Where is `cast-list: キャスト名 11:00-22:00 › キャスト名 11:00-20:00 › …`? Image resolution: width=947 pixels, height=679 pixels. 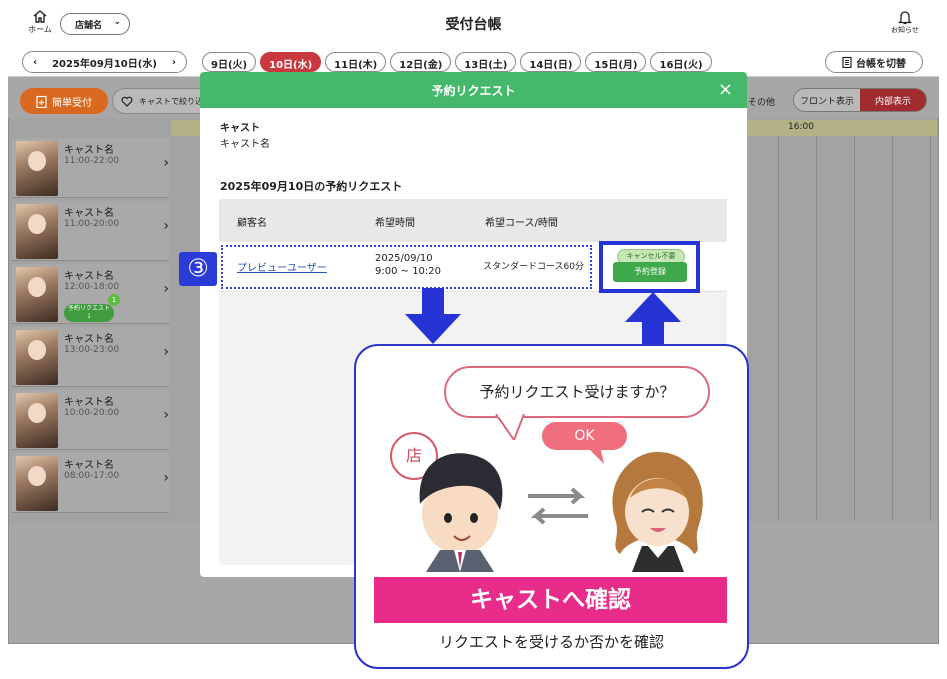 cast-list: キャスト名 11:00-22:00 › キャスト名 11:00-20:00 › … is located at coordinates (90, 327).